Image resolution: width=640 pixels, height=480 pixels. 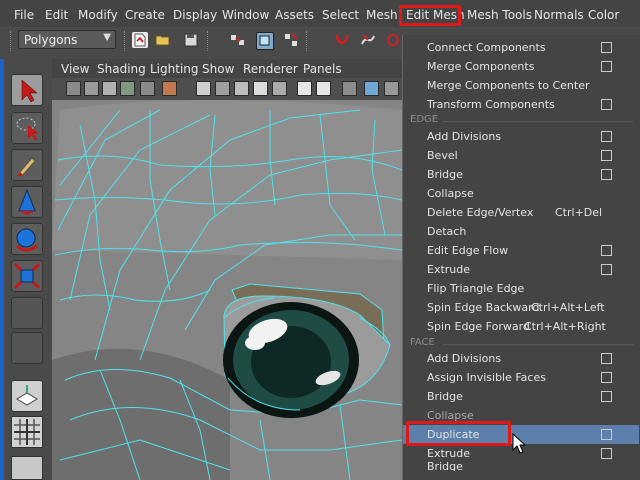 I want to click on menu-item-label: Merge Components, so click(x=481, y=66).